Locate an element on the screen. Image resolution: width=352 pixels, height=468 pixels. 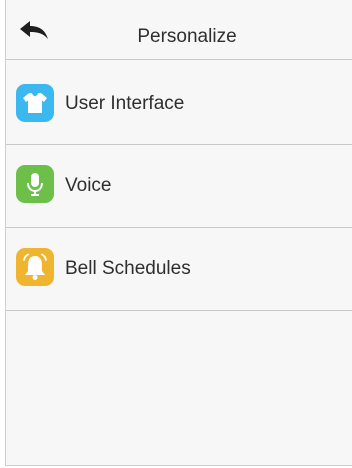
user-interface-icon-tile is located at coordinates (35, 103).